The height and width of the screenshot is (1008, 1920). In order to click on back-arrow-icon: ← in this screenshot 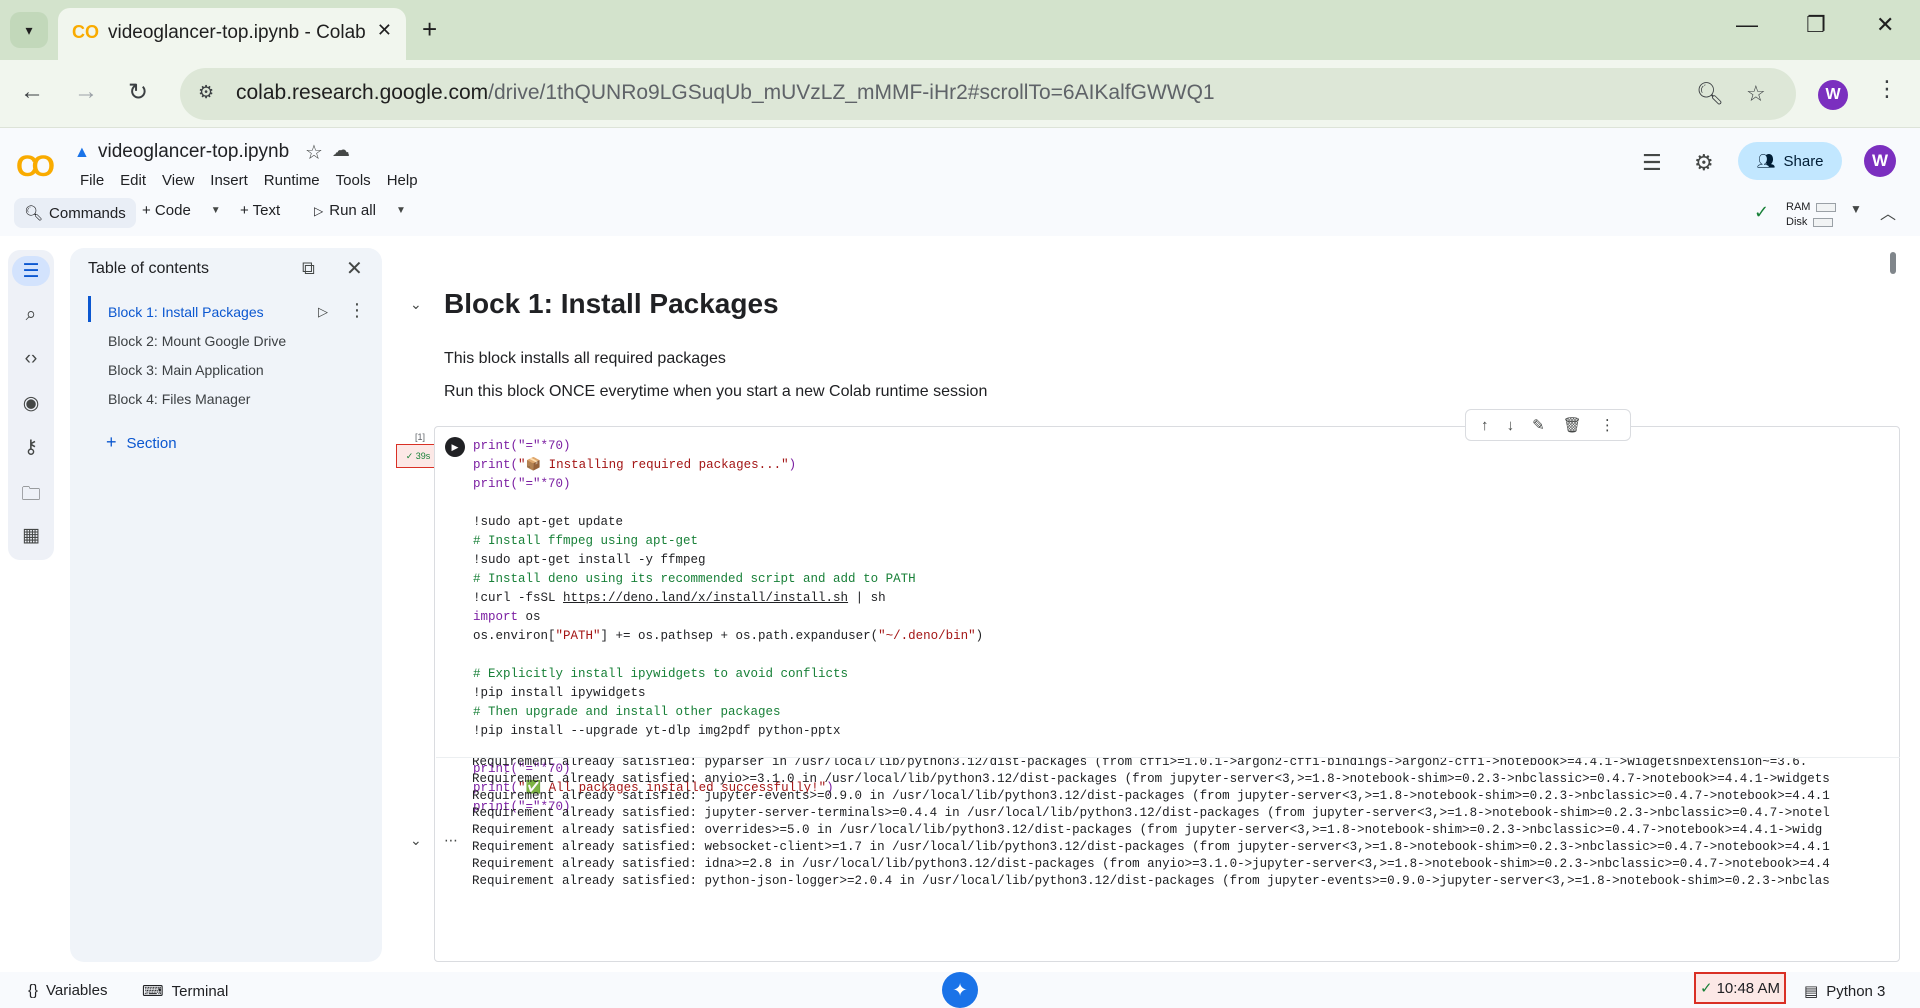, I will do `click(32, 92)`.